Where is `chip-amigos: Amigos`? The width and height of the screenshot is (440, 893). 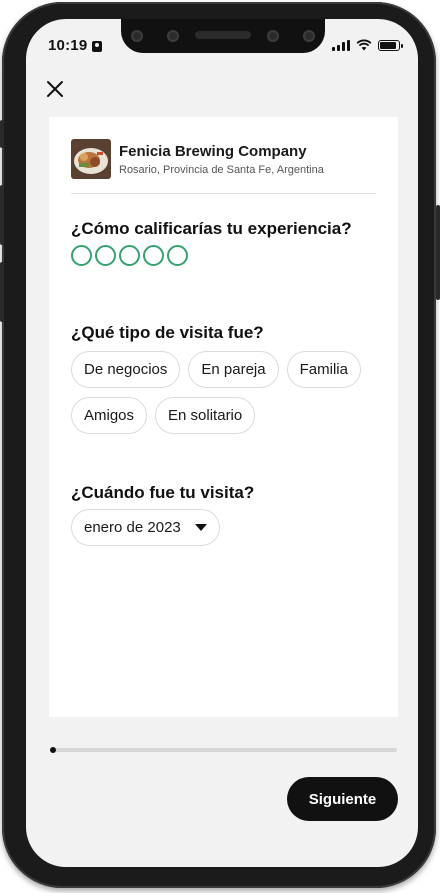
chip-amigos: Amigos is located at coordinates (109, 415).